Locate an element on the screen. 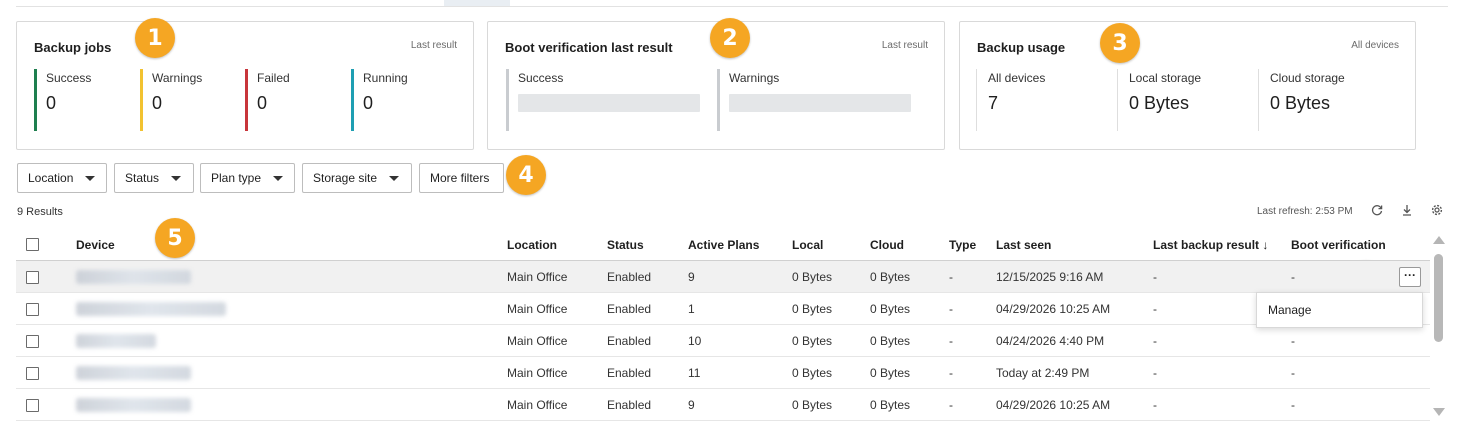  column-last-seen: Last seen is located at coordinates (1023, 245).